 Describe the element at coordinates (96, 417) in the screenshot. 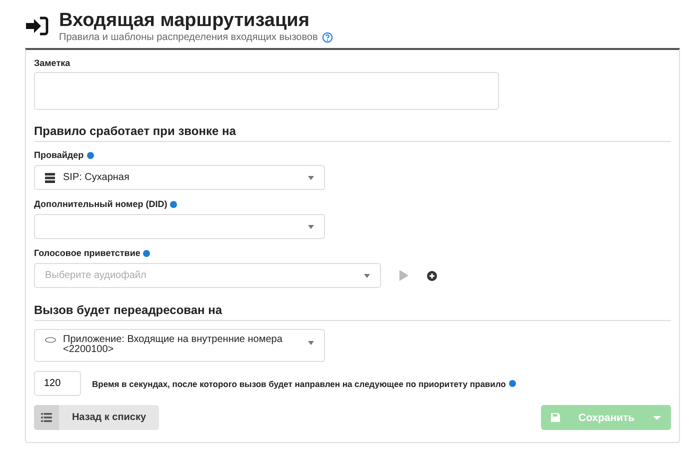

I see `back-to-list-button: Назад к списку` at that location.